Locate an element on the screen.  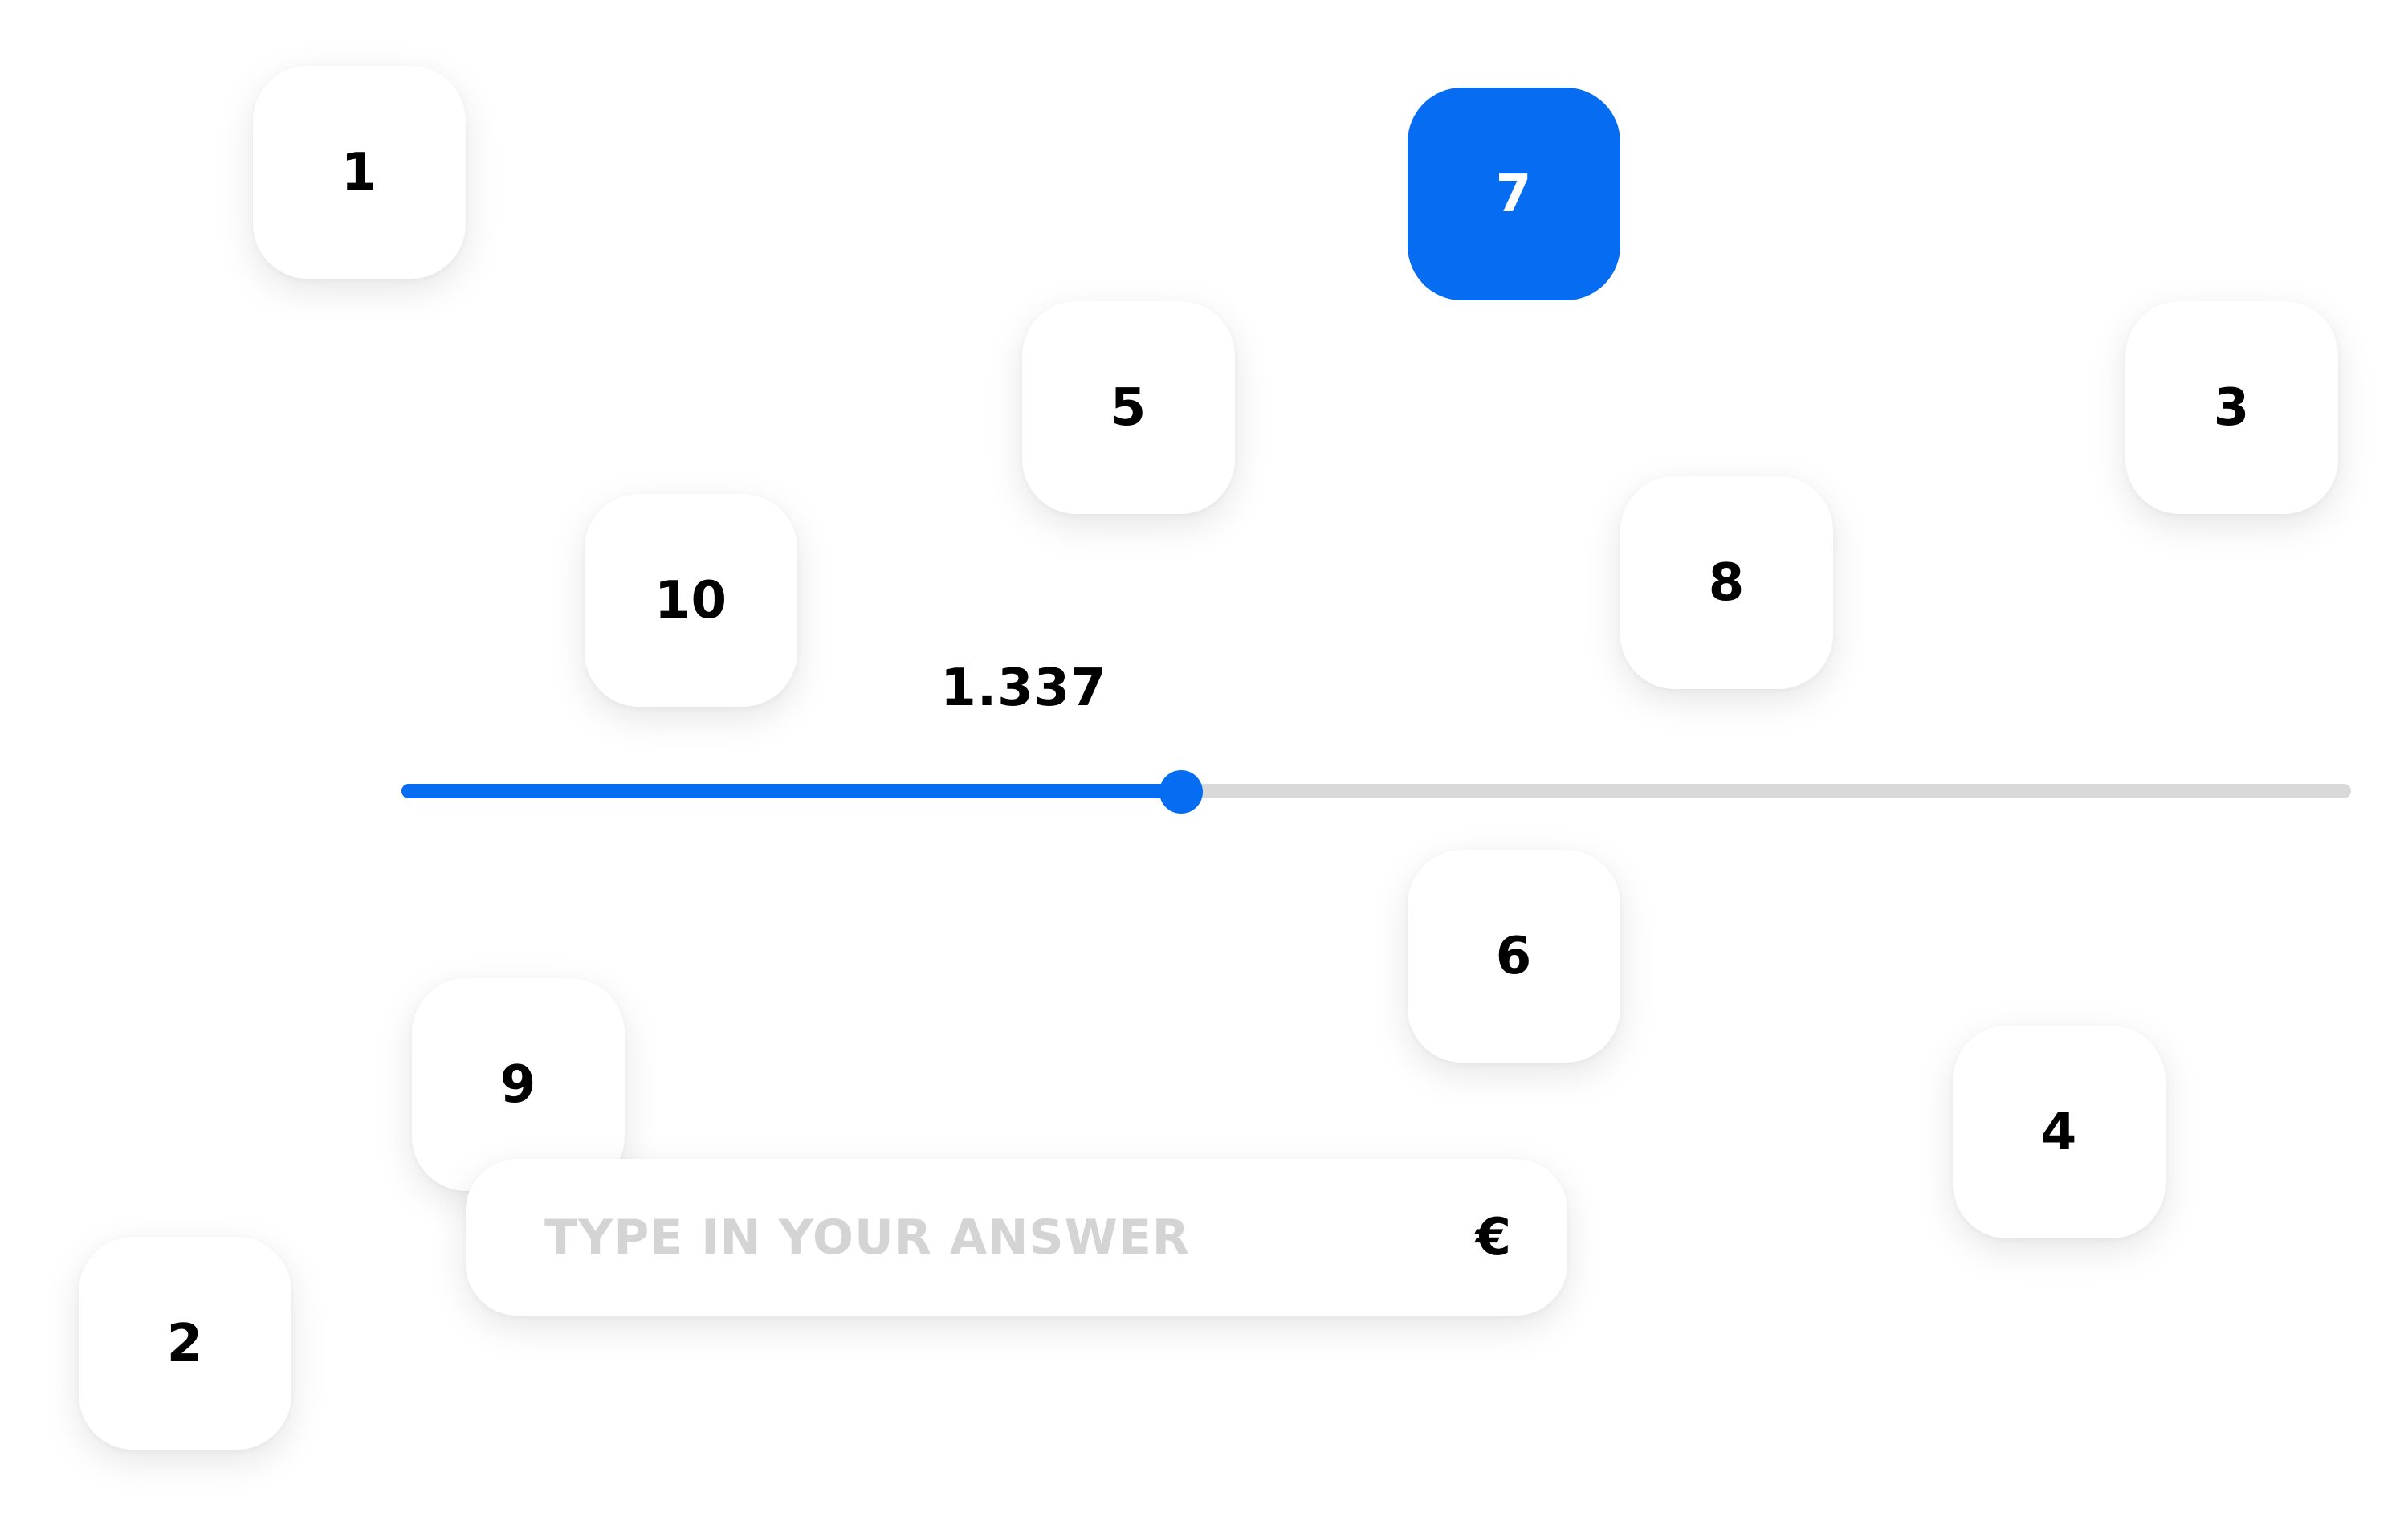
option-tile-5: 5 is located at coordinates (1128, 407).